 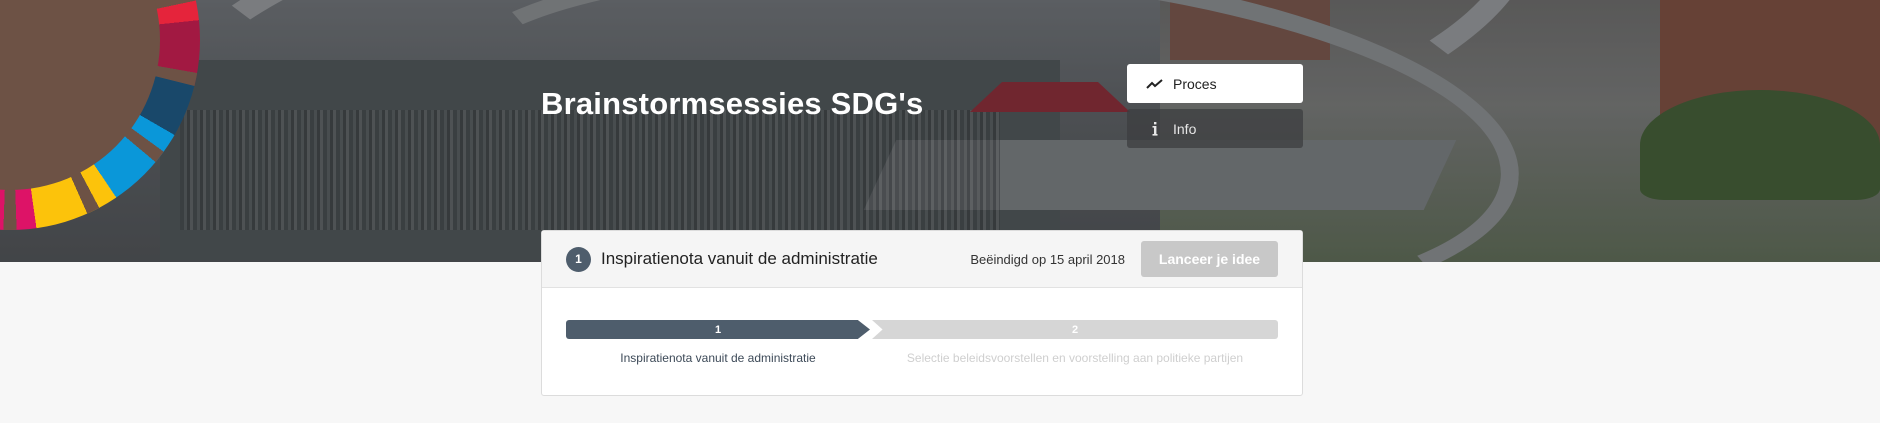 I want to click on timeline-step-1: 1, so click(x=718, y=329).